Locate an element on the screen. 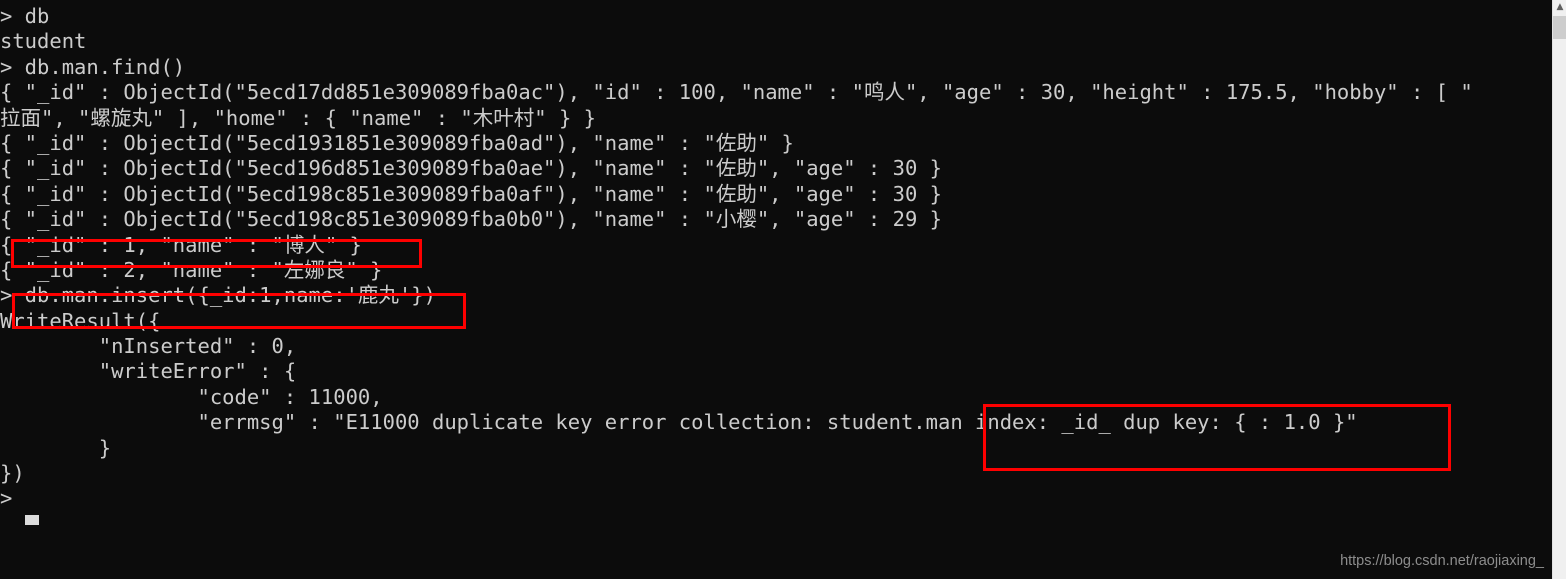 The image size is (1566, 579). terminal-prompt-line: > is located at coordinates (6, 498).